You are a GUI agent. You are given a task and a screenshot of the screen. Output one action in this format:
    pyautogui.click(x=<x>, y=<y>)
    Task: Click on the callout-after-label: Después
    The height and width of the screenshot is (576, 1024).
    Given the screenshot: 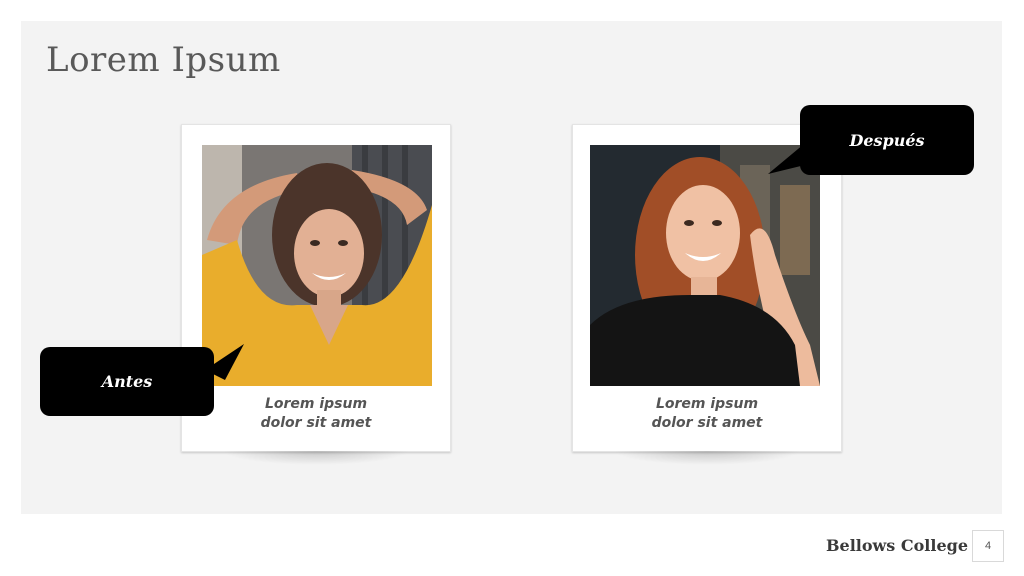 What is the action you would take?
    pyautogui.click(x=887, y=140)
    